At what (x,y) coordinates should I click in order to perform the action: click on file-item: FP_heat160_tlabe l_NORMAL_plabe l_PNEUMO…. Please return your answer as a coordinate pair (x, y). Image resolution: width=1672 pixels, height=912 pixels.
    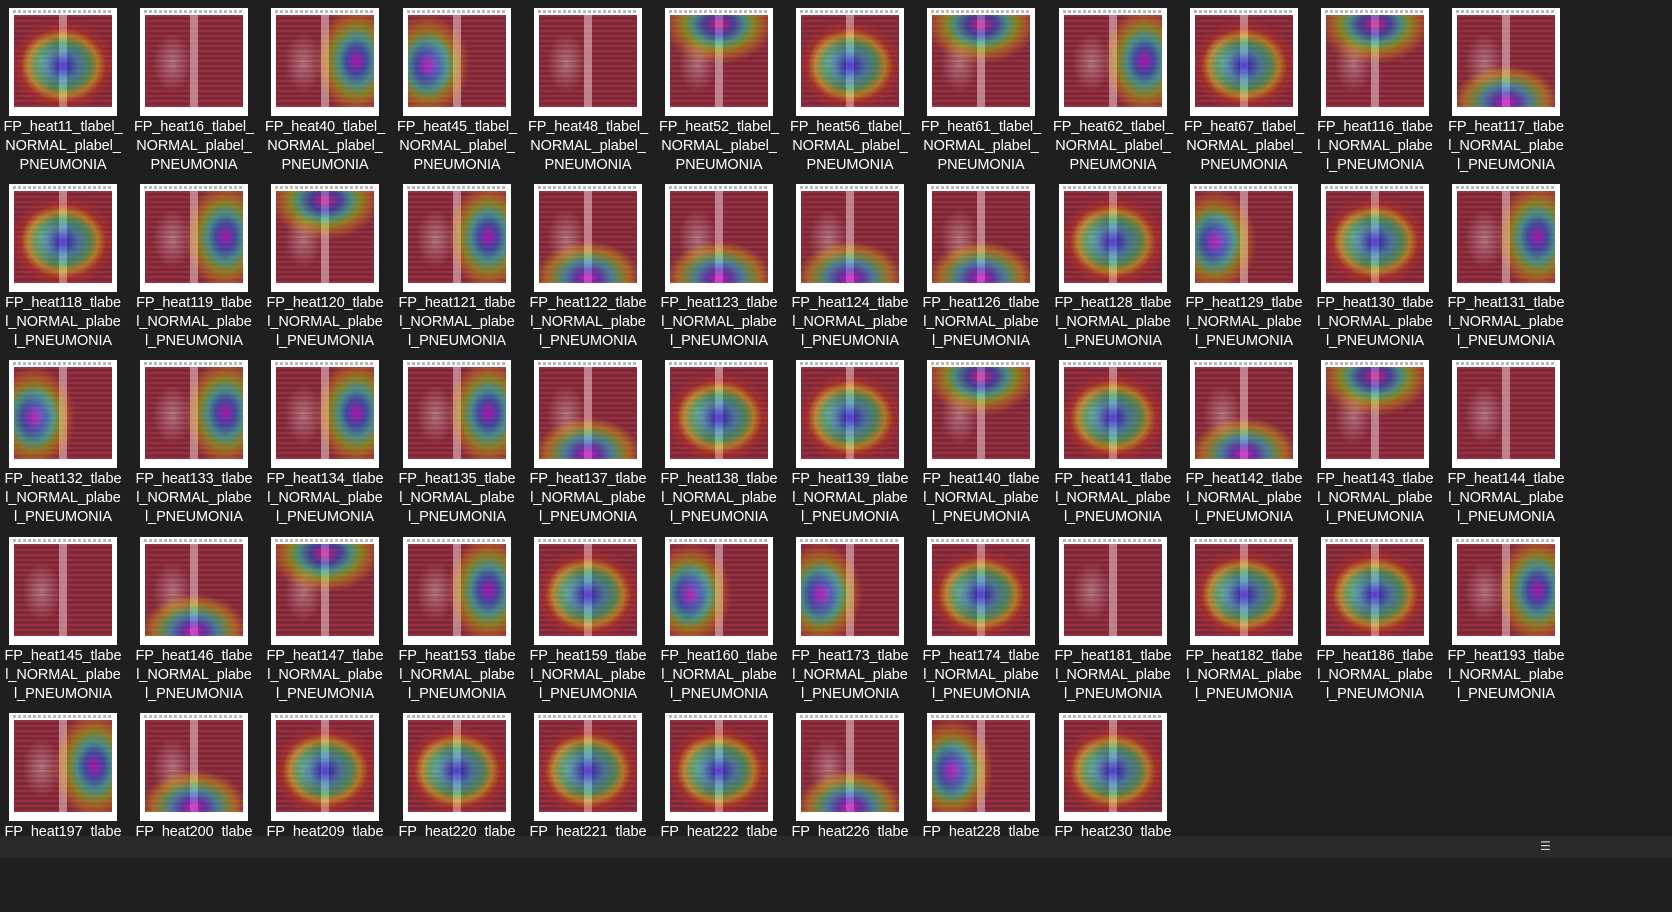
    Looking at the image, I should click on (726, 623).